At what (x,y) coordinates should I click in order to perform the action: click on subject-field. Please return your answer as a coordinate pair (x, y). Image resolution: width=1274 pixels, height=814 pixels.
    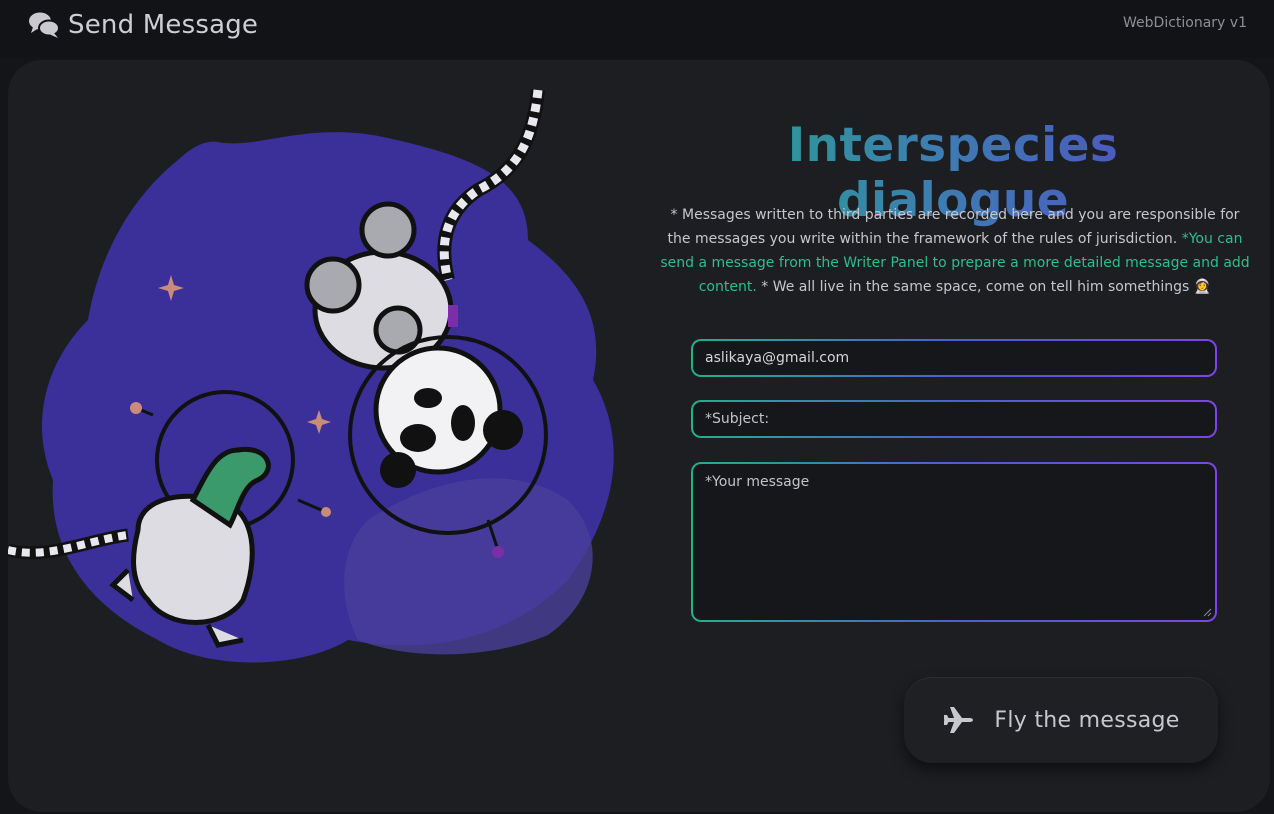
    Looking at the image, I should click on (954, 419).